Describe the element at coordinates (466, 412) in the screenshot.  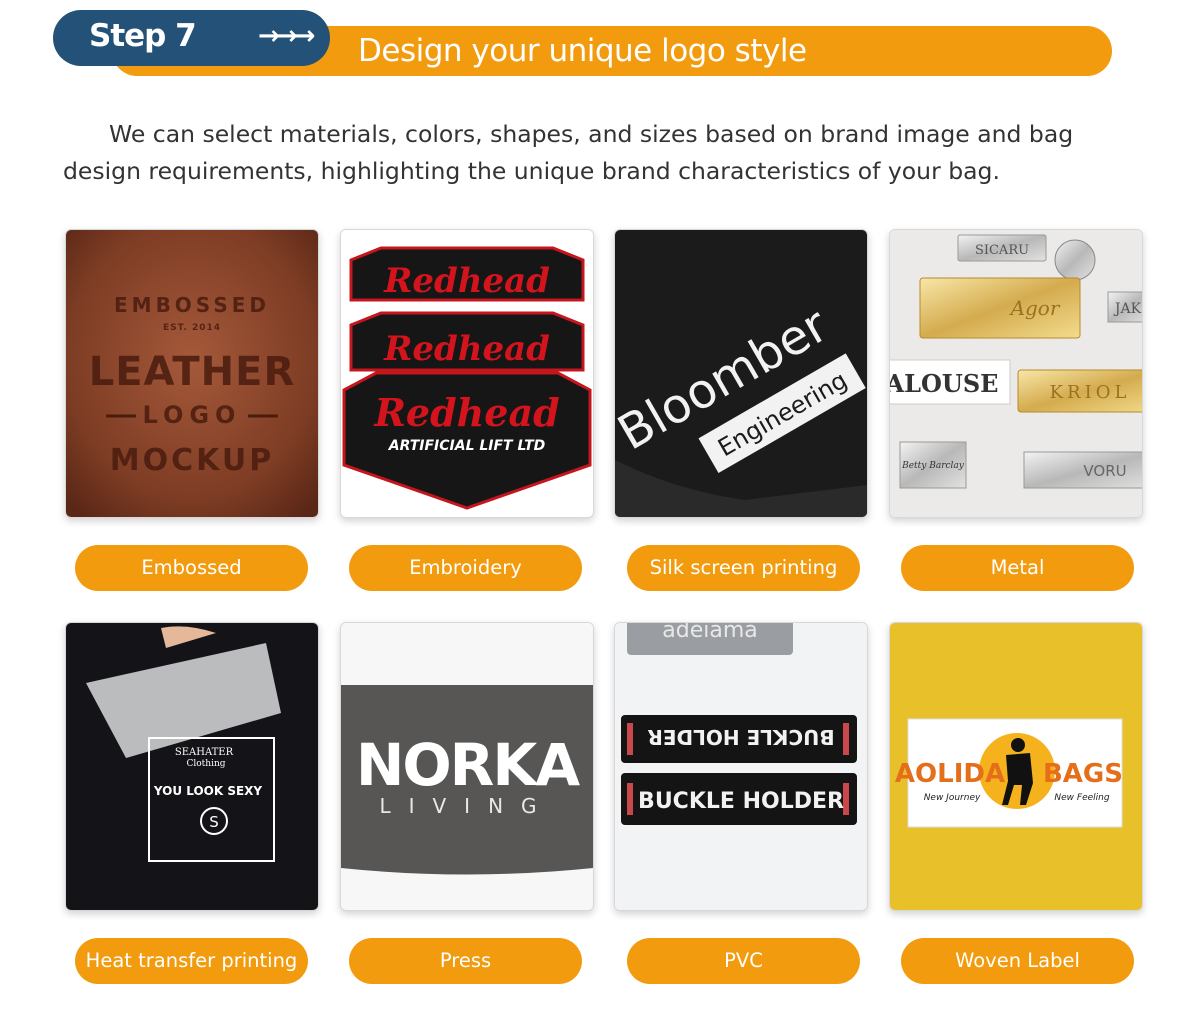
I see `patch-text-3: Redhead` at that location.